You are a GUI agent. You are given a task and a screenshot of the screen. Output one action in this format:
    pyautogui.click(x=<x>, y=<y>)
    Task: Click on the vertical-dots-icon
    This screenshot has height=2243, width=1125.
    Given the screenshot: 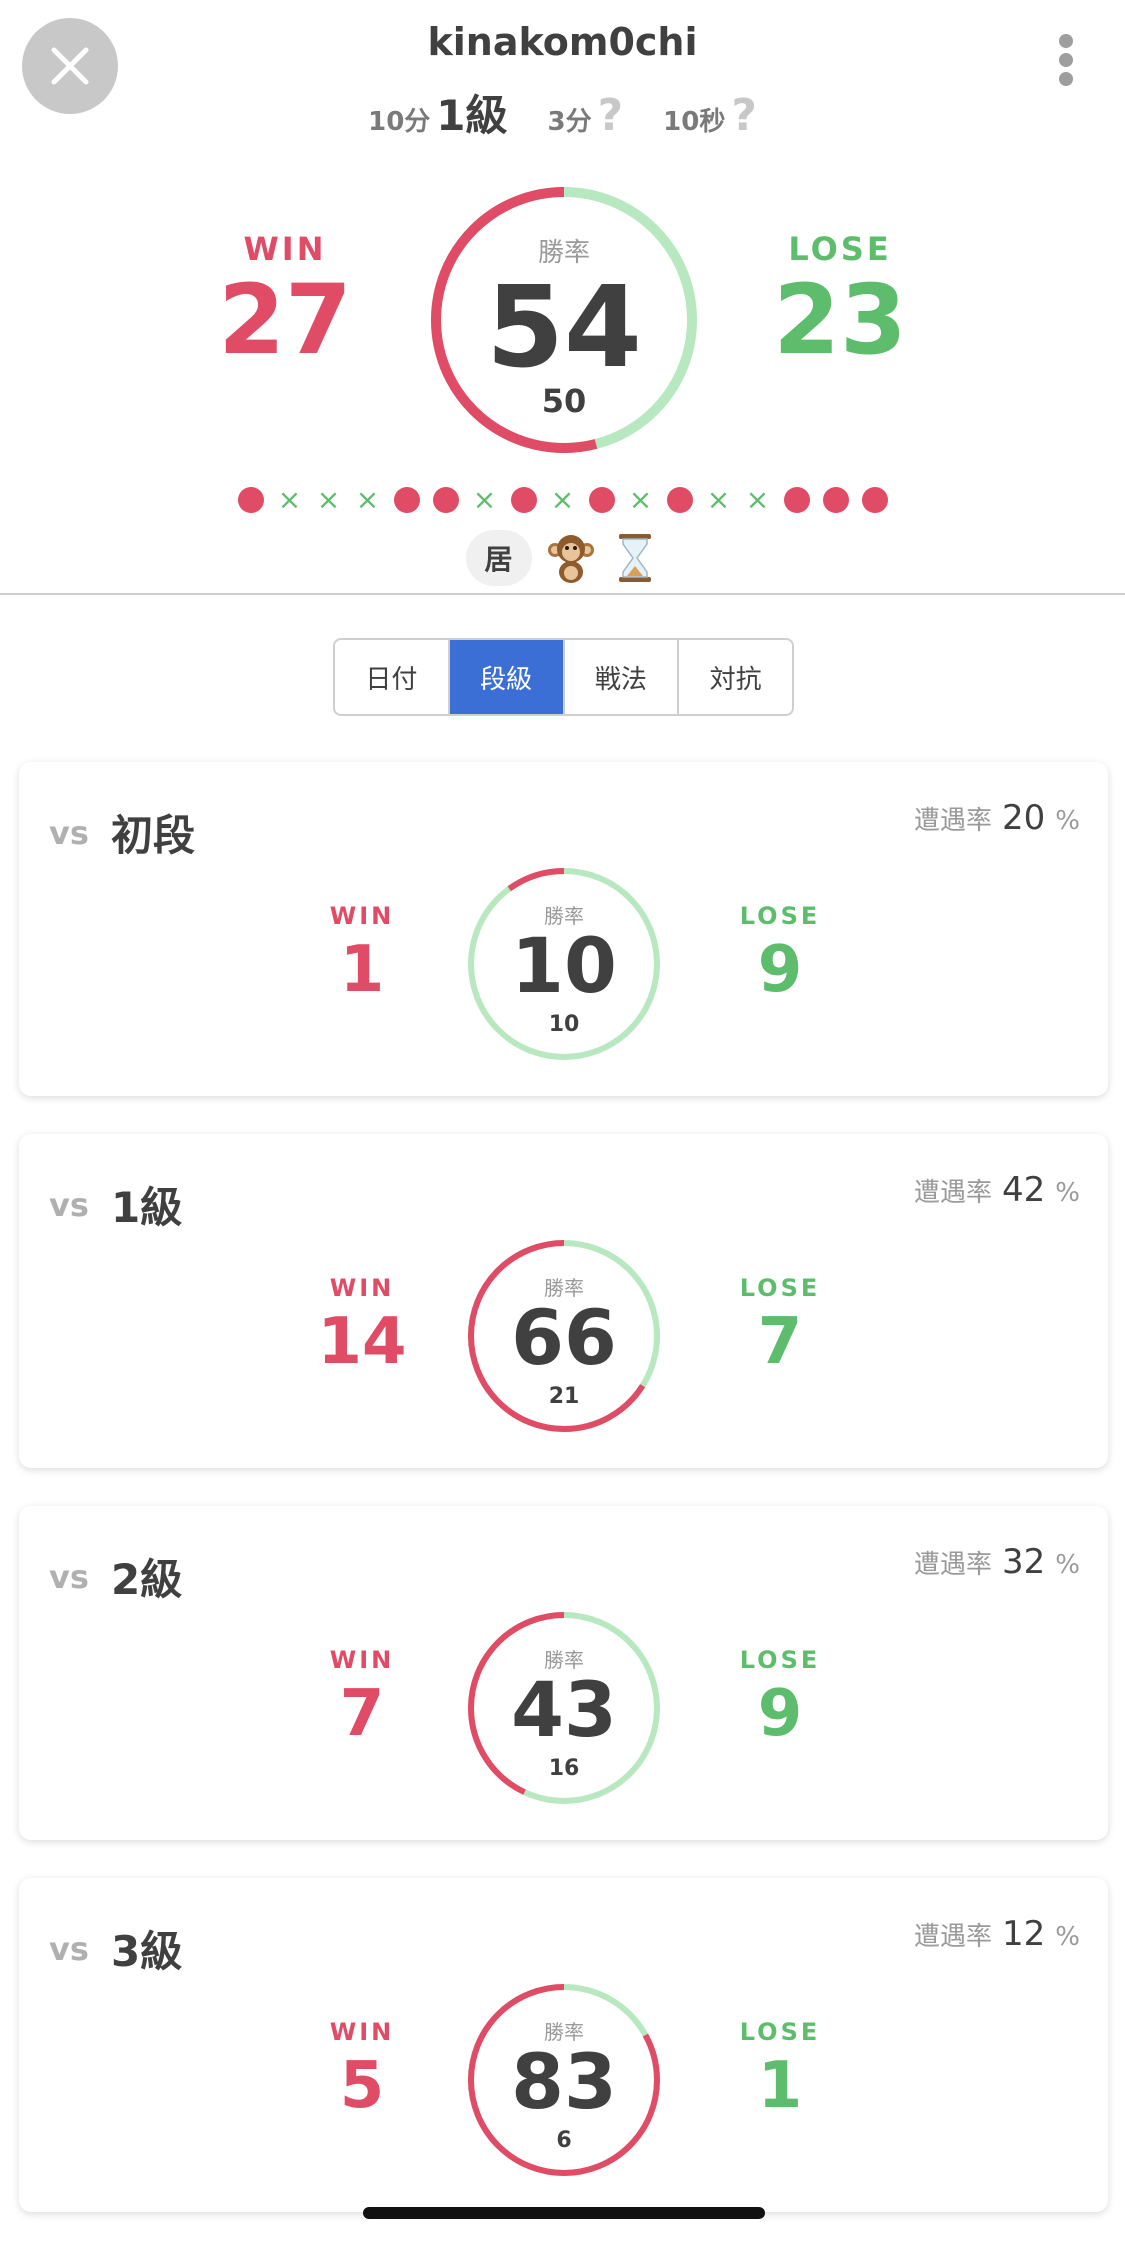 What is the action you would take?
    pyautogui.click(x=1066, y=41)
    